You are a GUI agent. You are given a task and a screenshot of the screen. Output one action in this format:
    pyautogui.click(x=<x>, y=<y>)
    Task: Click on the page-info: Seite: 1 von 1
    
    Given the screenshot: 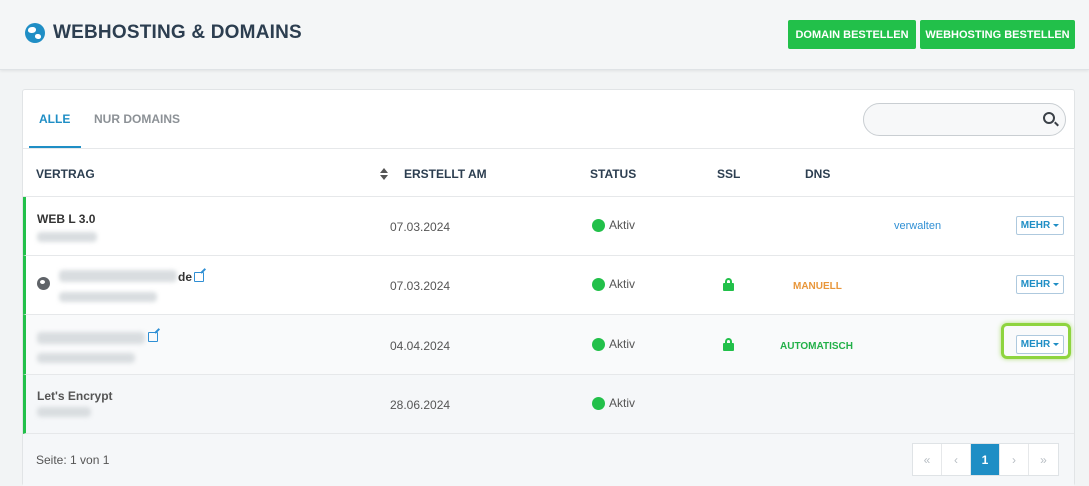 What is the action you would take?
    pyautogui.click(x=73, y=460)
    